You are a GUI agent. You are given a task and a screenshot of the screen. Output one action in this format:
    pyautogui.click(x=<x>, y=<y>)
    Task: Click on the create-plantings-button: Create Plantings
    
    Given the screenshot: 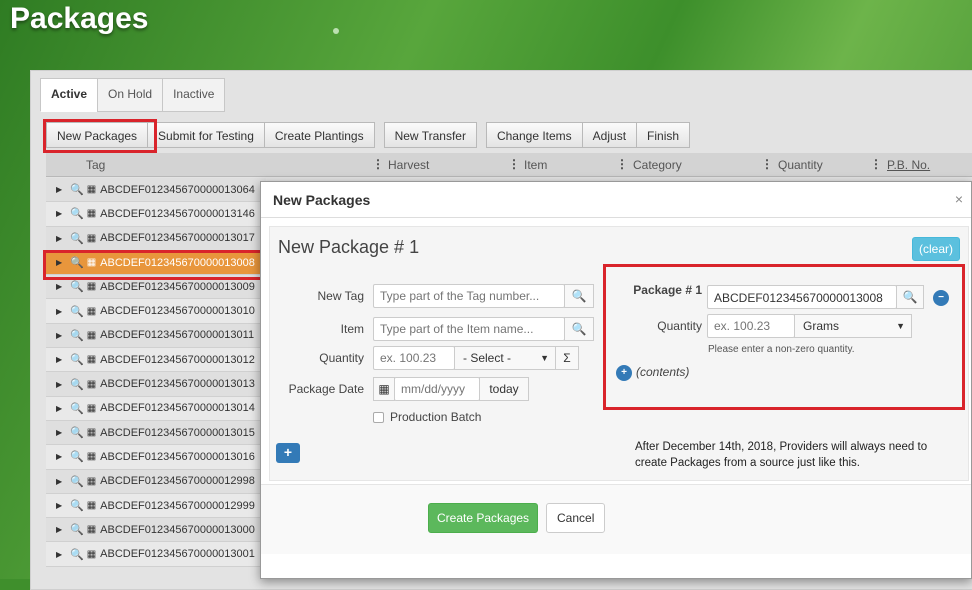 What is the action you would take?
    pyautogui.click(x=319, y=135)
    